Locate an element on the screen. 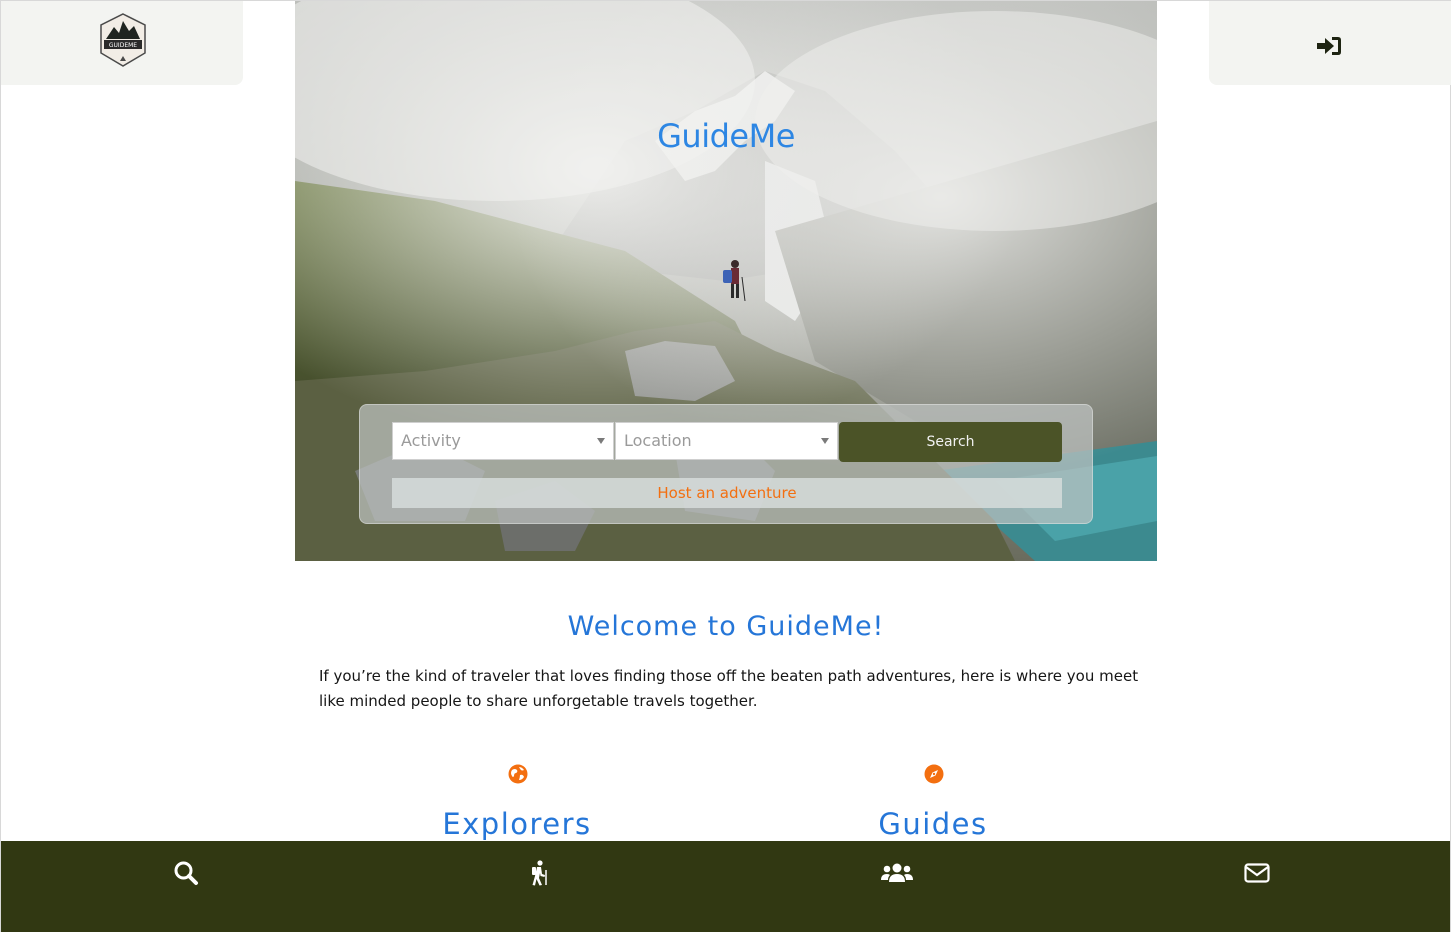 The width and height of the screenshot is (1451, 932). nav-search is located at coordinates (186, 873).